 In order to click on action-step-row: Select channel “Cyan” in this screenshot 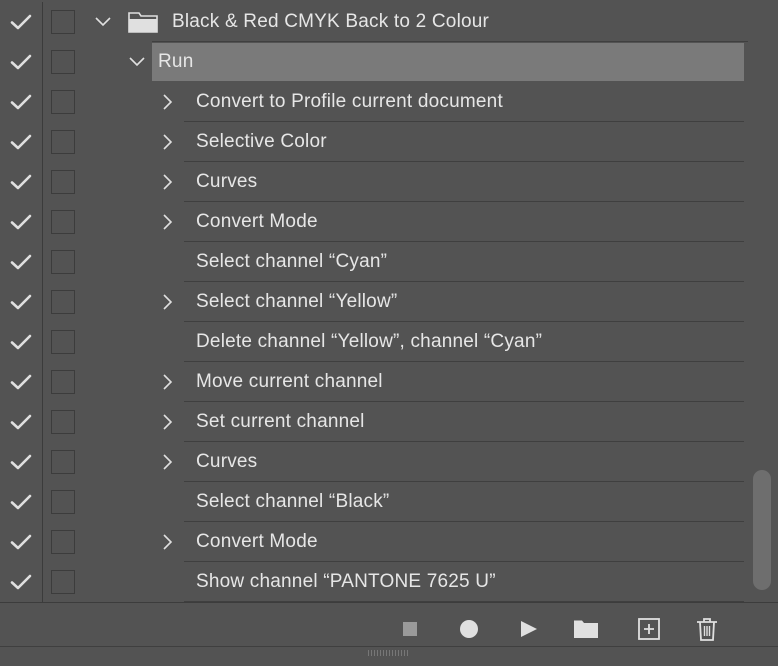, I will do `click(374, 262)`.